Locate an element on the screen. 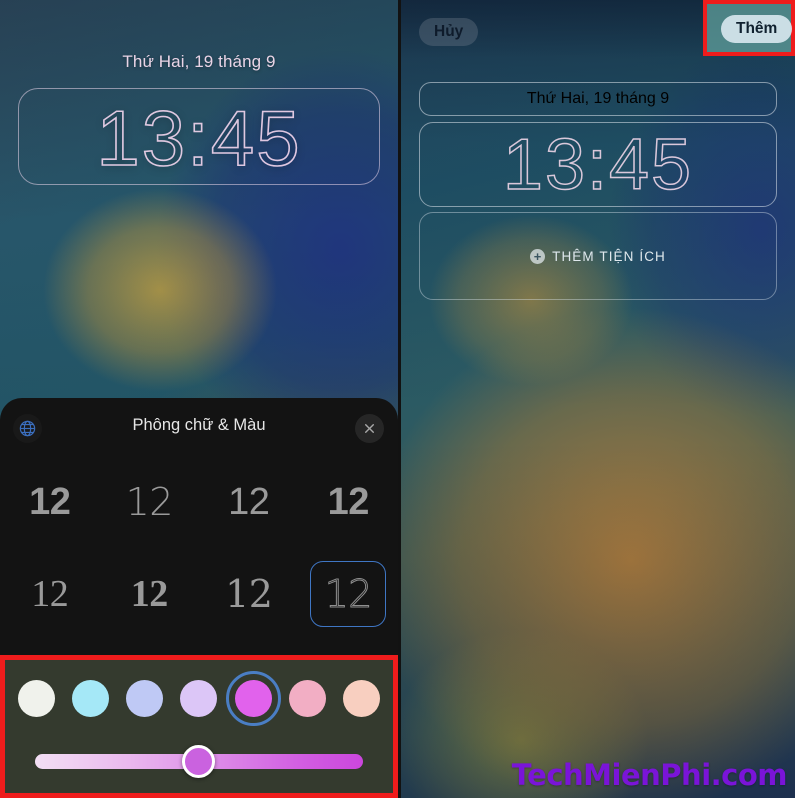 The height and width of the screenshot is (798, 795). add-button: Thêm is located at coordinates (757, 29).